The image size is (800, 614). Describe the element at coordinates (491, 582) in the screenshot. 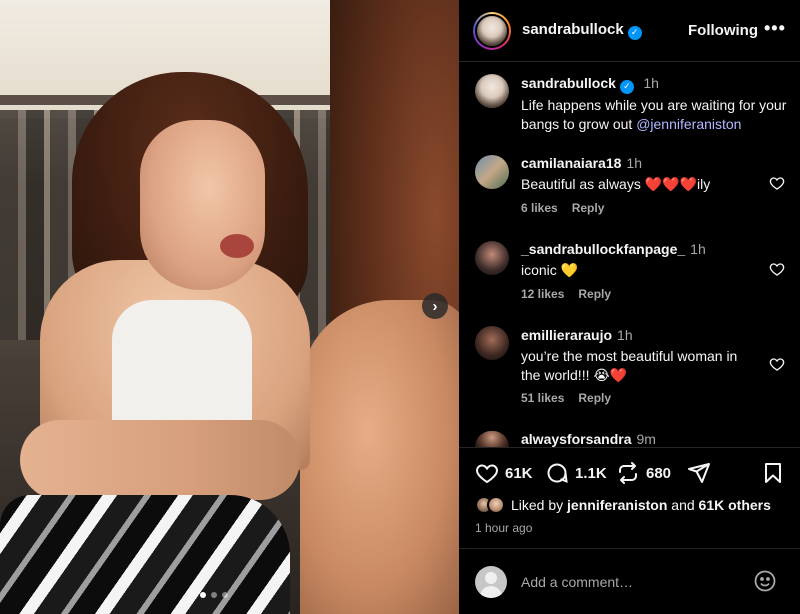

I see `current-user-avatar` at that location.